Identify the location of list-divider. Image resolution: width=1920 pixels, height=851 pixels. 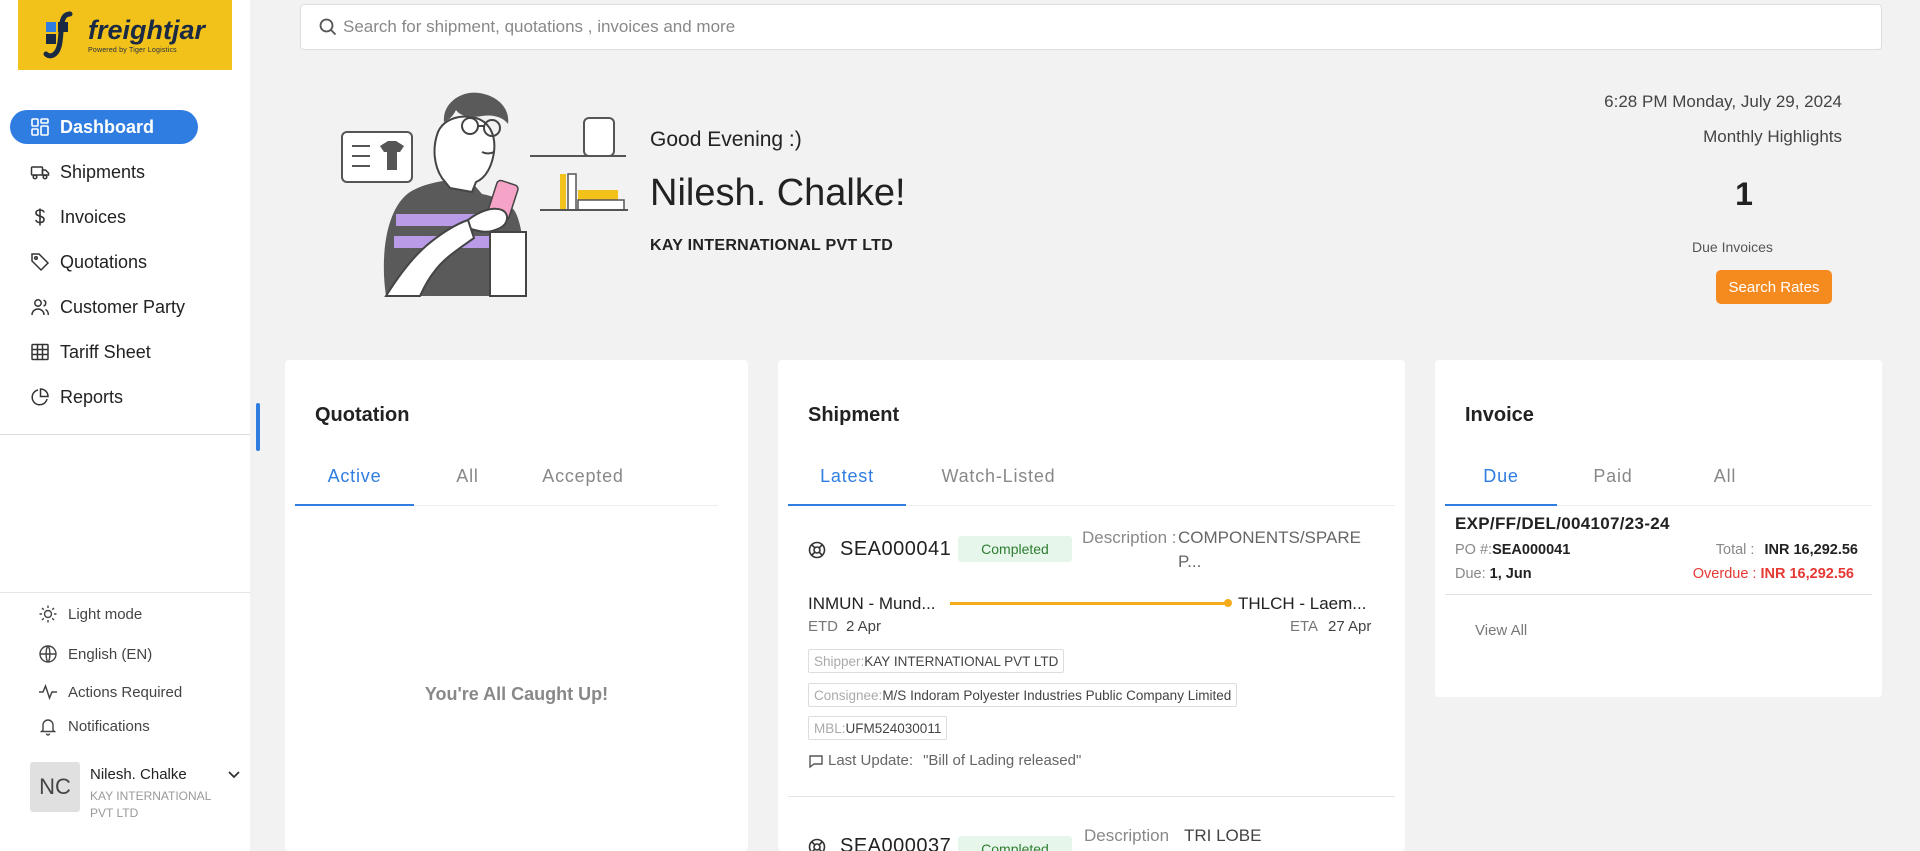
(1091, 796).